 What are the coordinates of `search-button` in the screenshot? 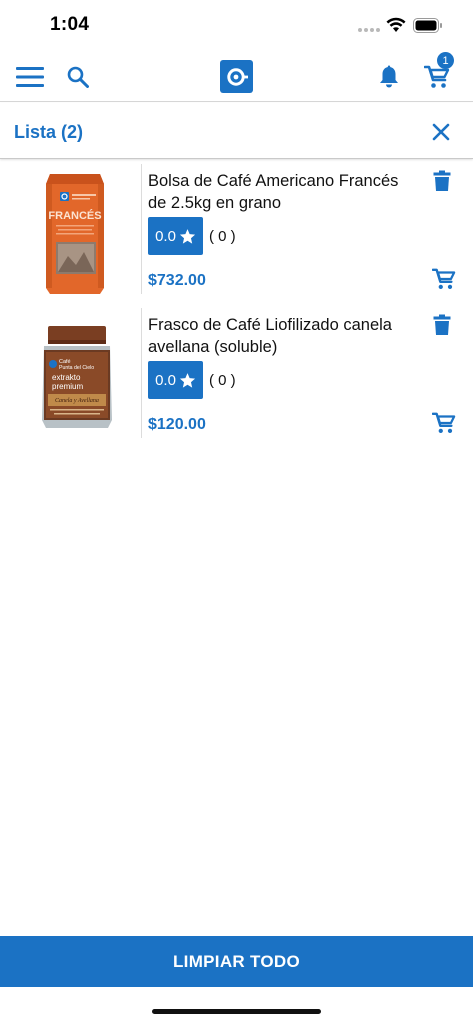 It's located at (78, 77).